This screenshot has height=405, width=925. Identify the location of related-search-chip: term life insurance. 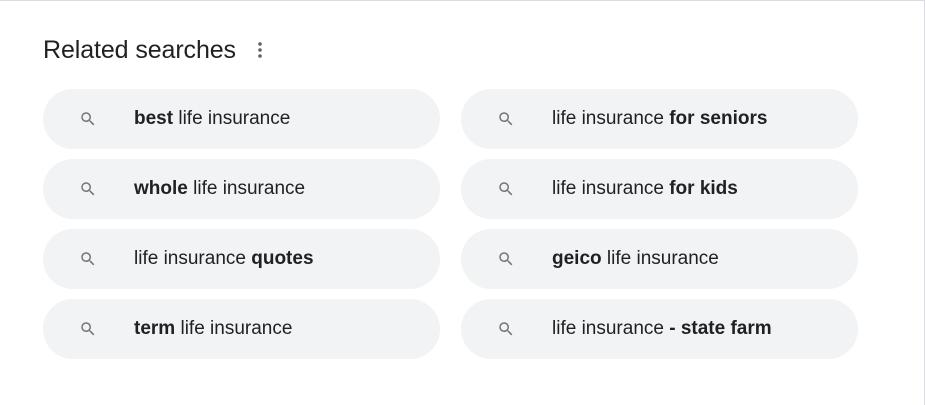
(241, 329).